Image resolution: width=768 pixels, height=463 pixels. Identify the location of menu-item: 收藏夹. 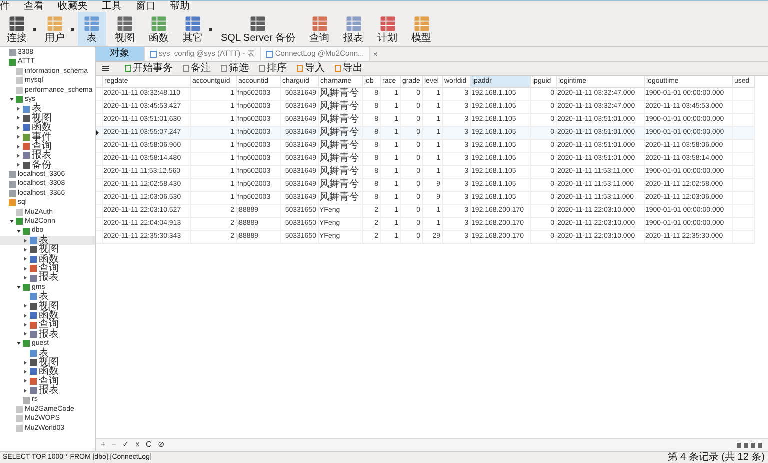
(73, 6).